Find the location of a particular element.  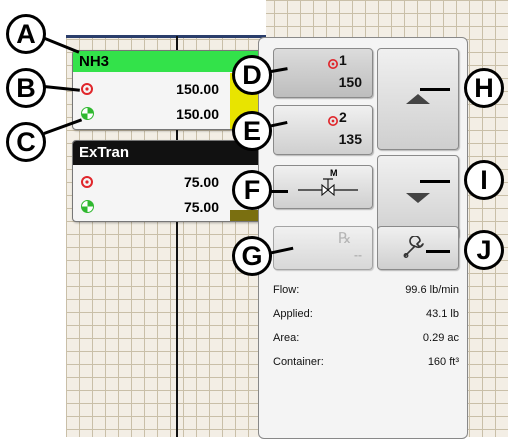

callout-e: E is located at coordinates (252, 131).